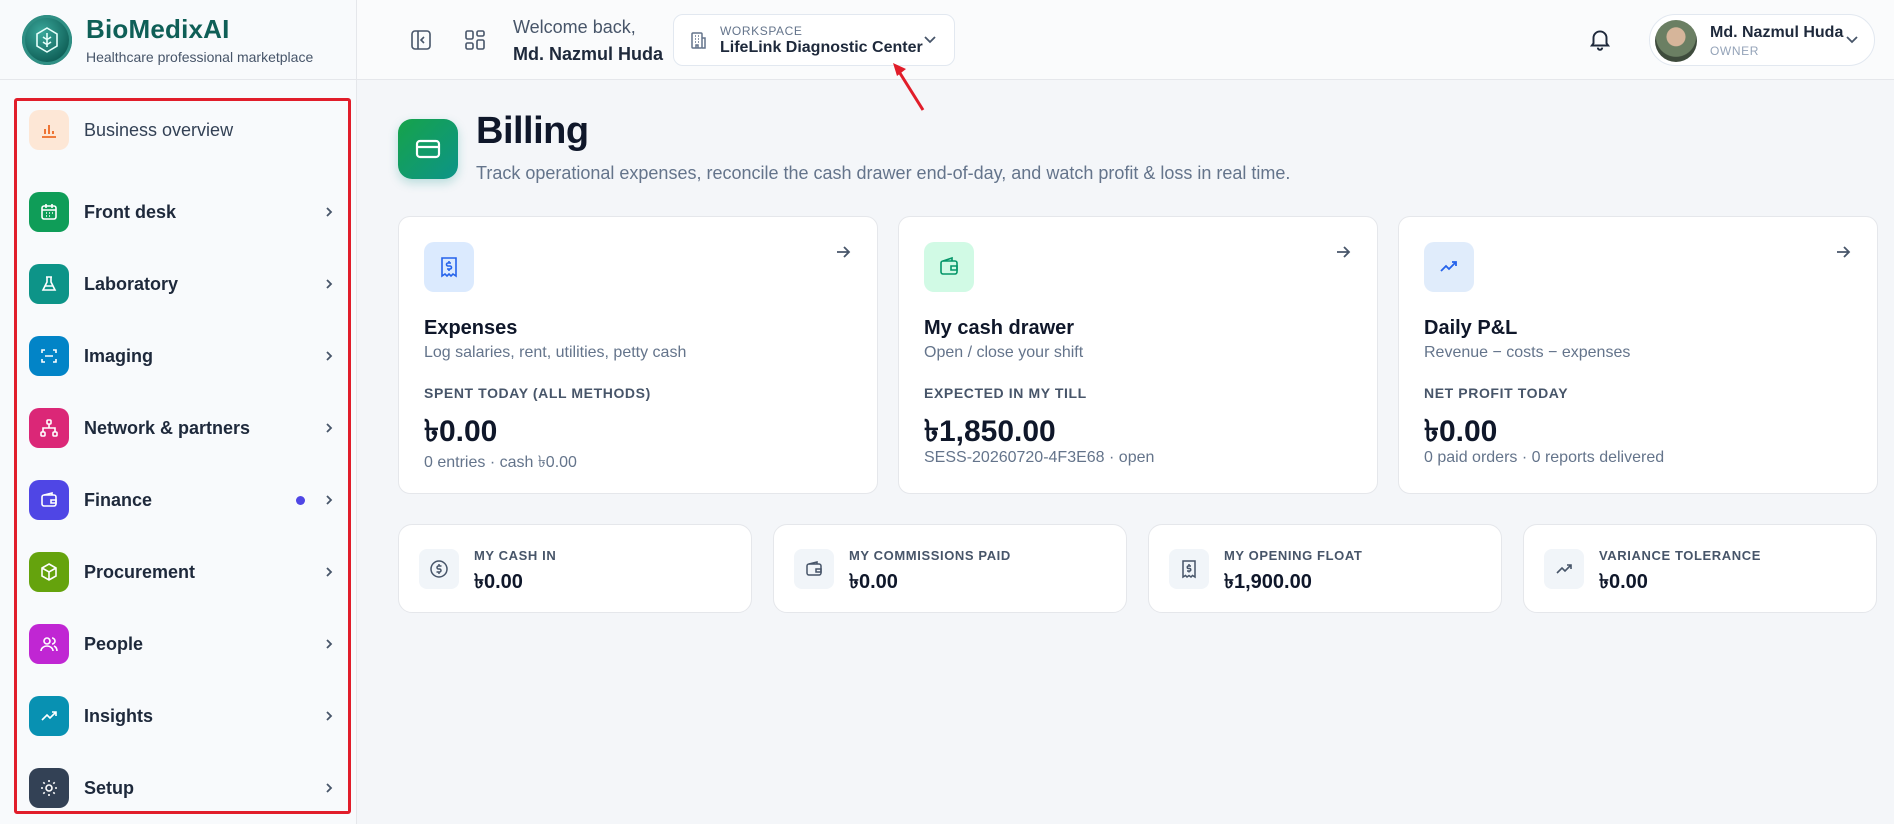  Describe the element at coordinates (909, 87) in the screenshot. I see `annotation-arrow-icon` at that location.